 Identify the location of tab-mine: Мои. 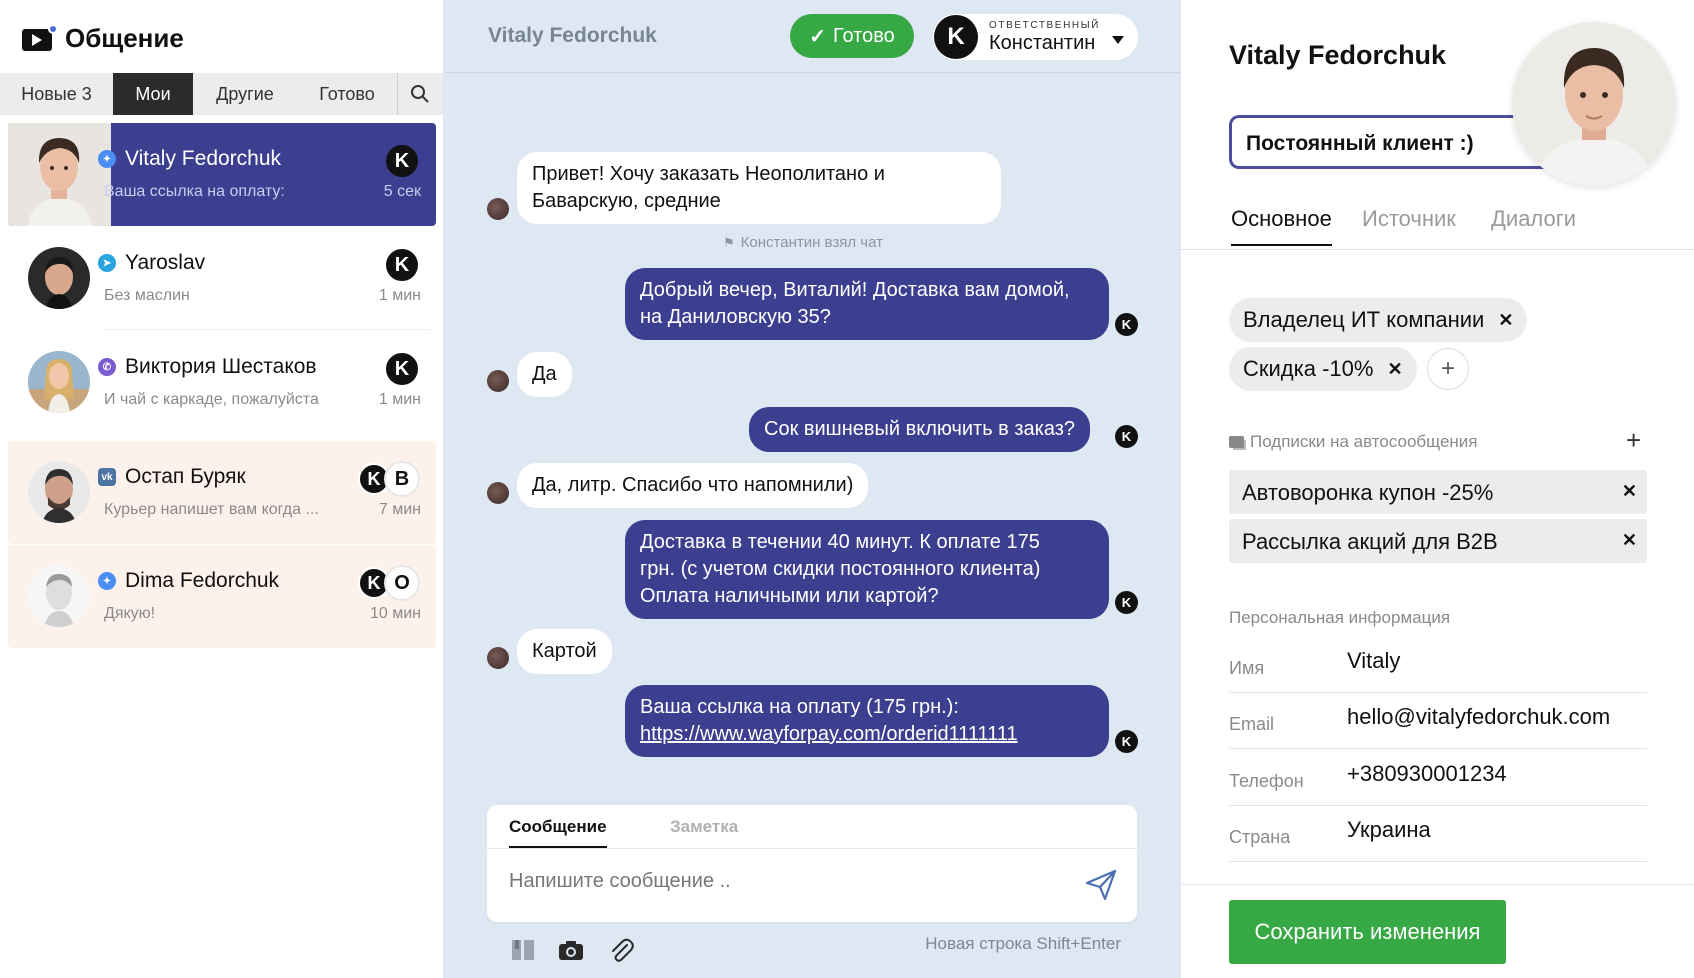
(153, 94).